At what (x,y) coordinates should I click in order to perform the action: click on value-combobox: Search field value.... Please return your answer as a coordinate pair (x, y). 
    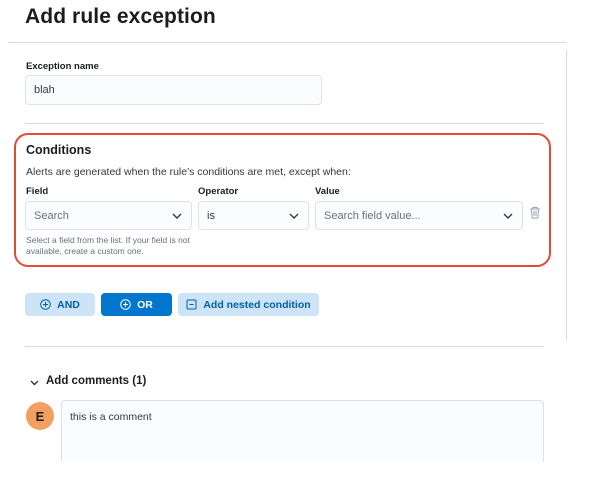
    Looking at the image, I should click on (419, 215).